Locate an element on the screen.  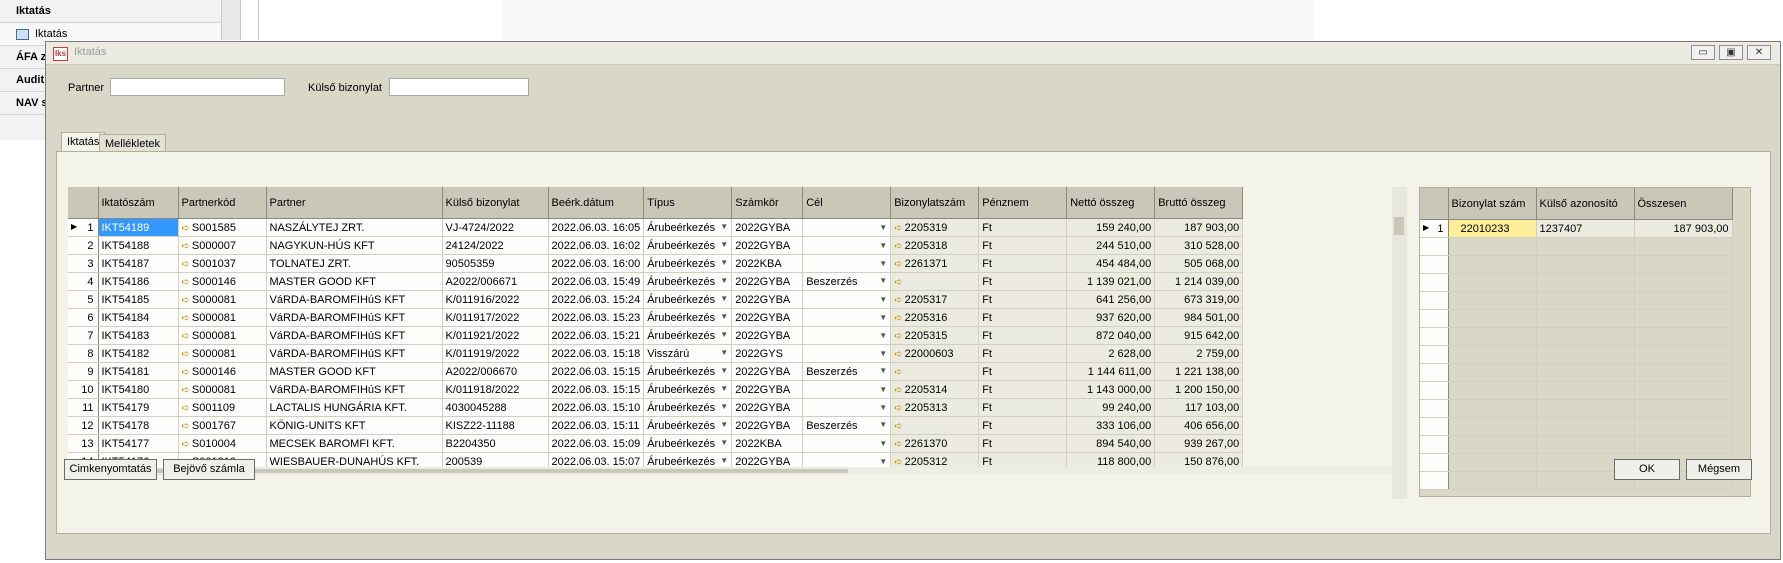
cell-netto: 937 620,00 is located at coordinates (1111, 317).